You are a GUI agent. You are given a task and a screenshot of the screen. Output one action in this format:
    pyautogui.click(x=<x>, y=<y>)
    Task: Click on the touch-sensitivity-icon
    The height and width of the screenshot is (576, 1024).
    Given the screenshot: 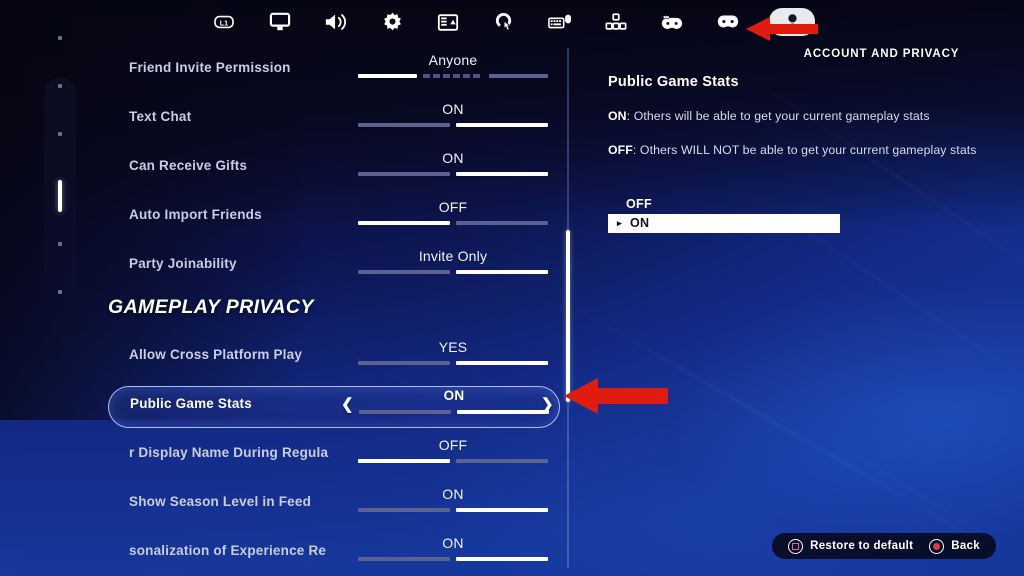 What is the action you would take?
    pyautogui.click(x=504, y=22)
    